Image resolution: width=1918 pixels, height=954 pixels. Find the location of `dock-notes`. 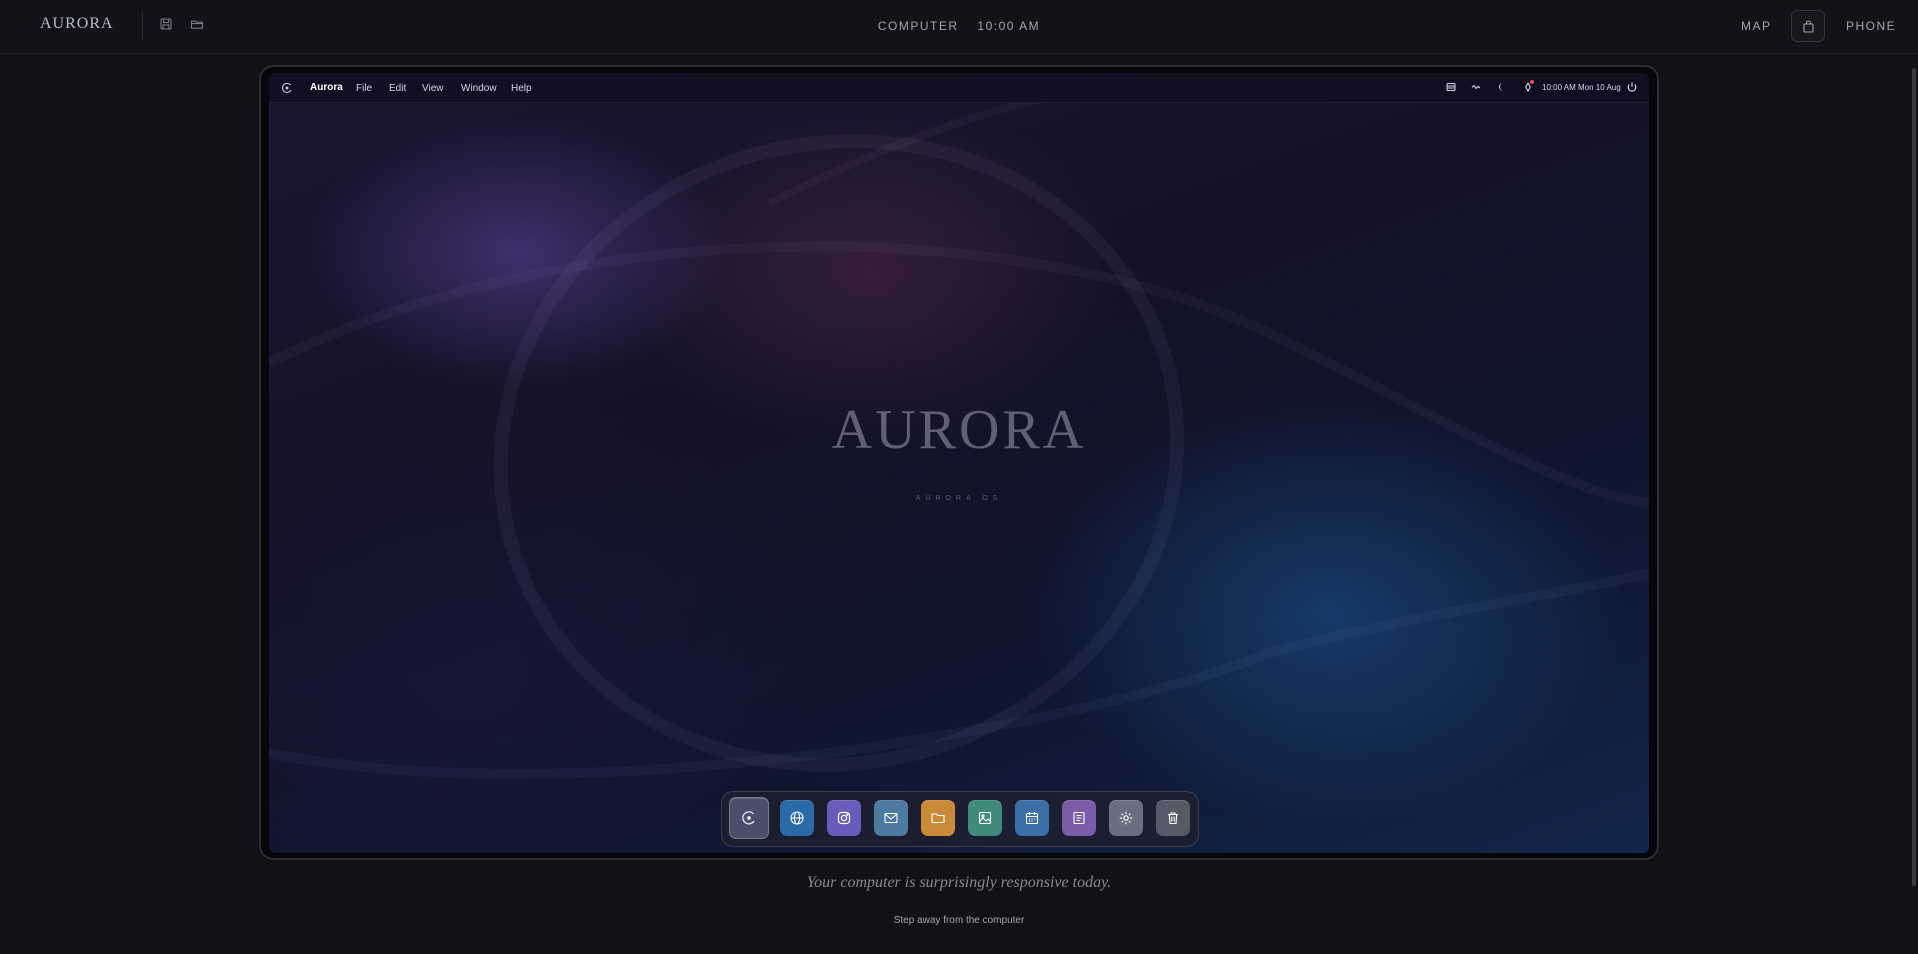

dock-notes is located at coordinates (1079, 818).